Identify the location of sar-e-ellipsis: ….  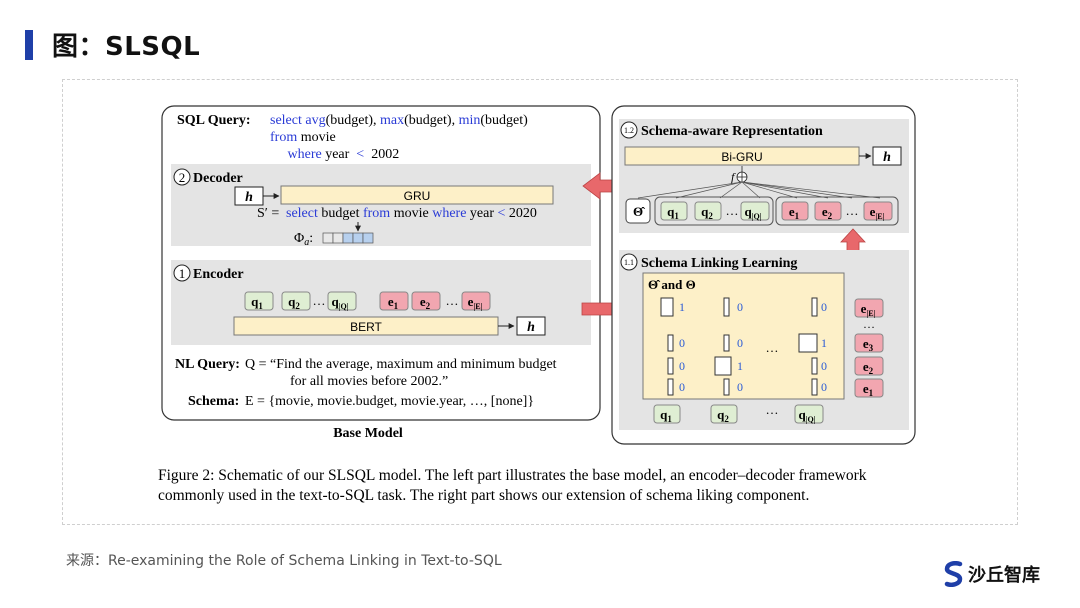
(852, 210).